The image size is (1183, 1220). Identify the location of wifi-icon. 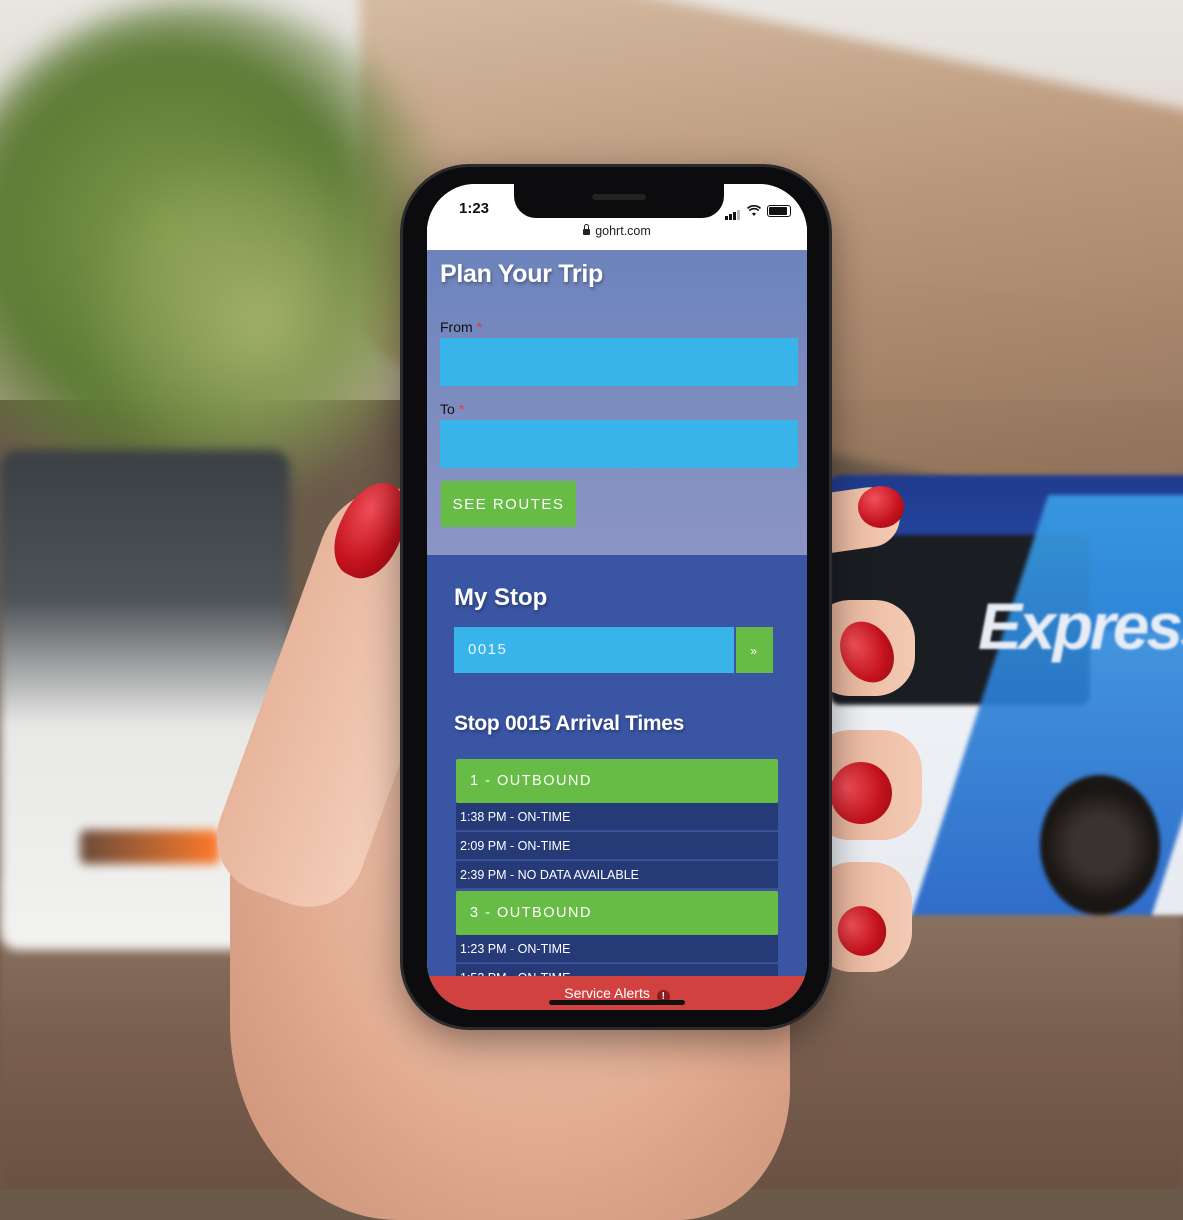
(754, 210).